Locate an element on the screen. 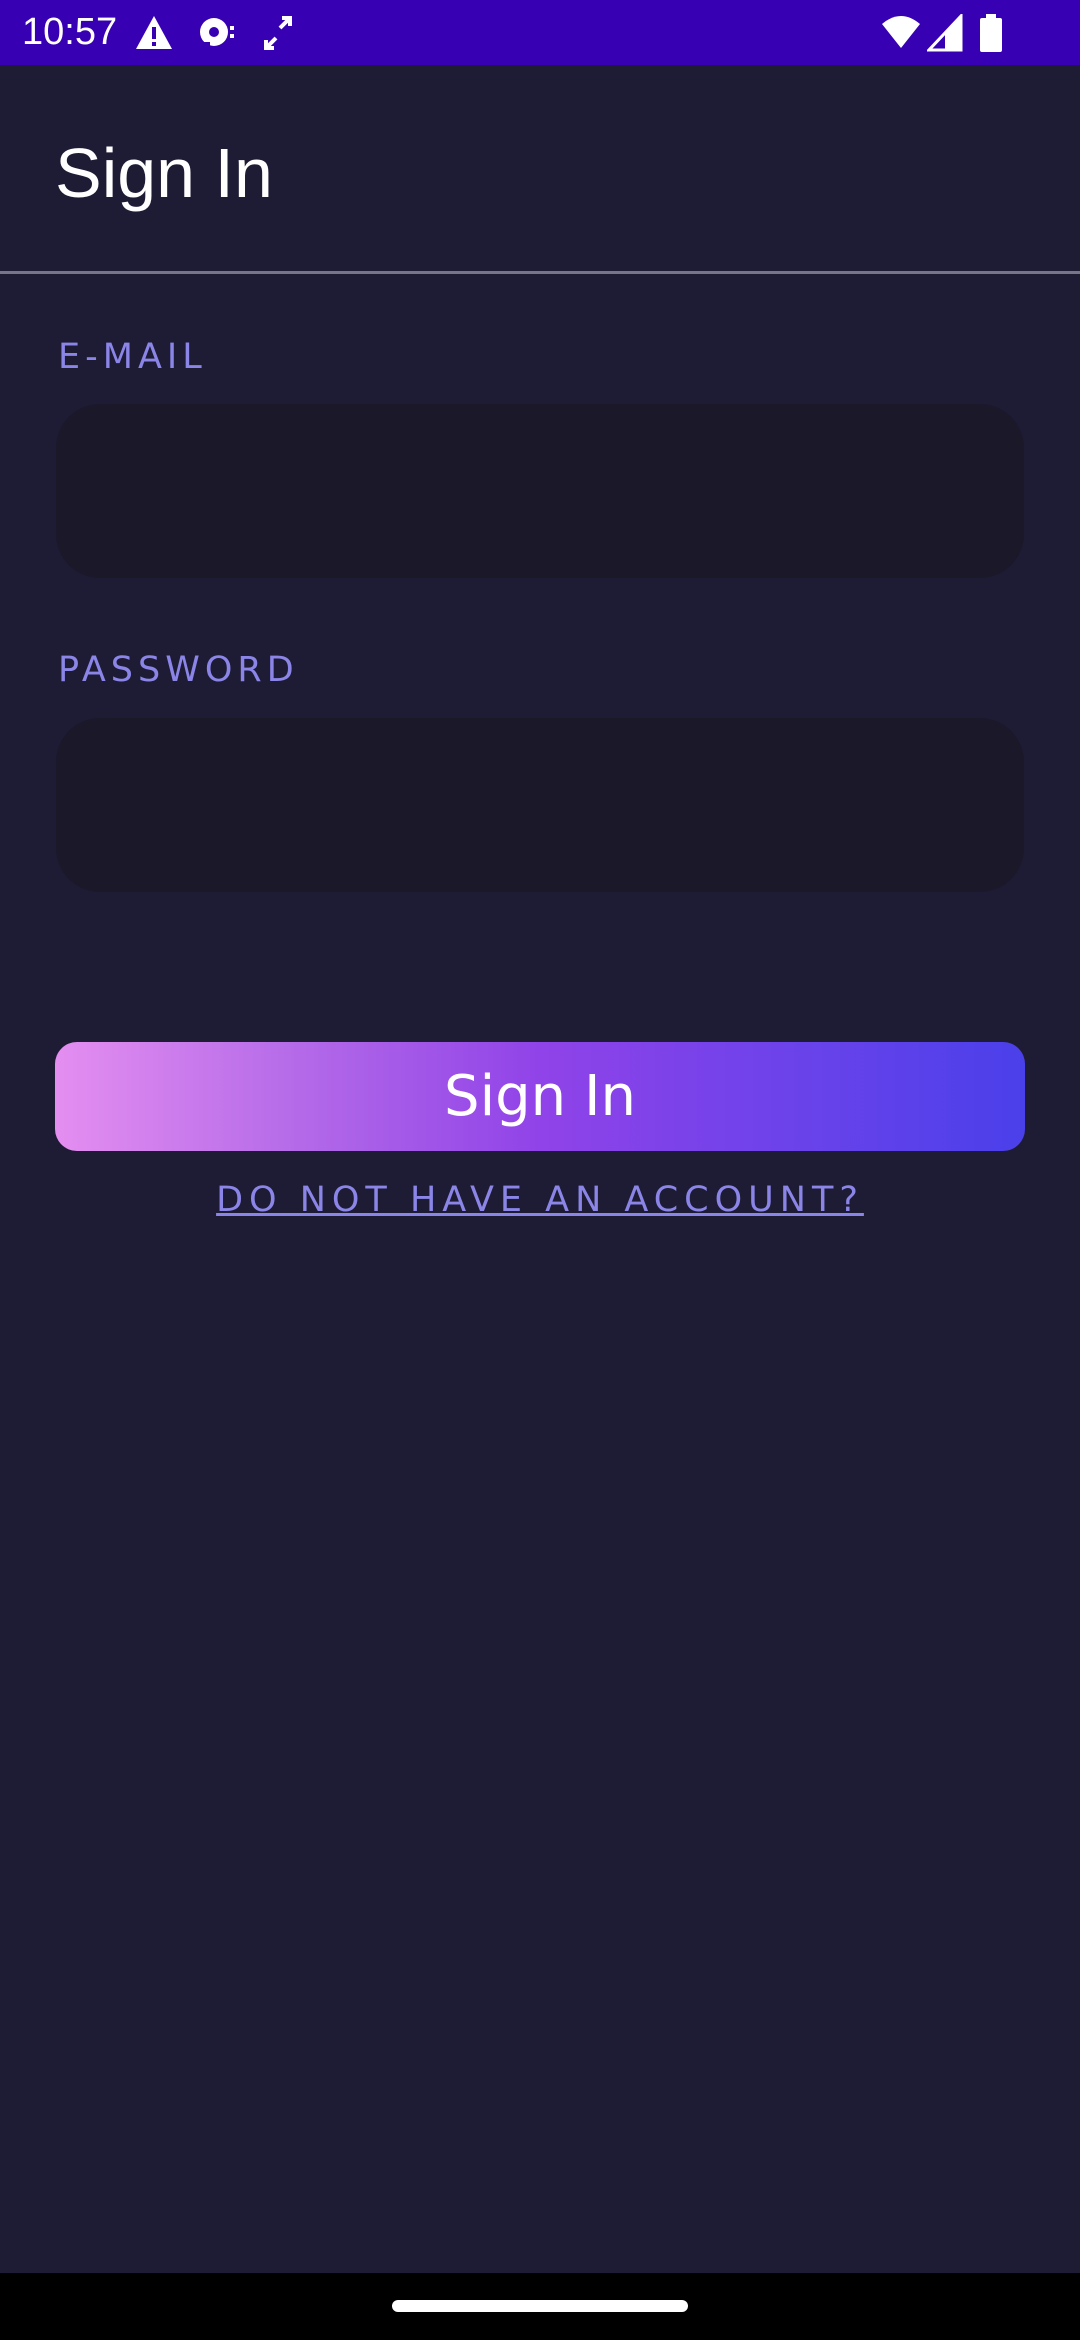 This screenshot has height=2340, width=1080. page-title: Sign In is located at coordinates (164, 173).